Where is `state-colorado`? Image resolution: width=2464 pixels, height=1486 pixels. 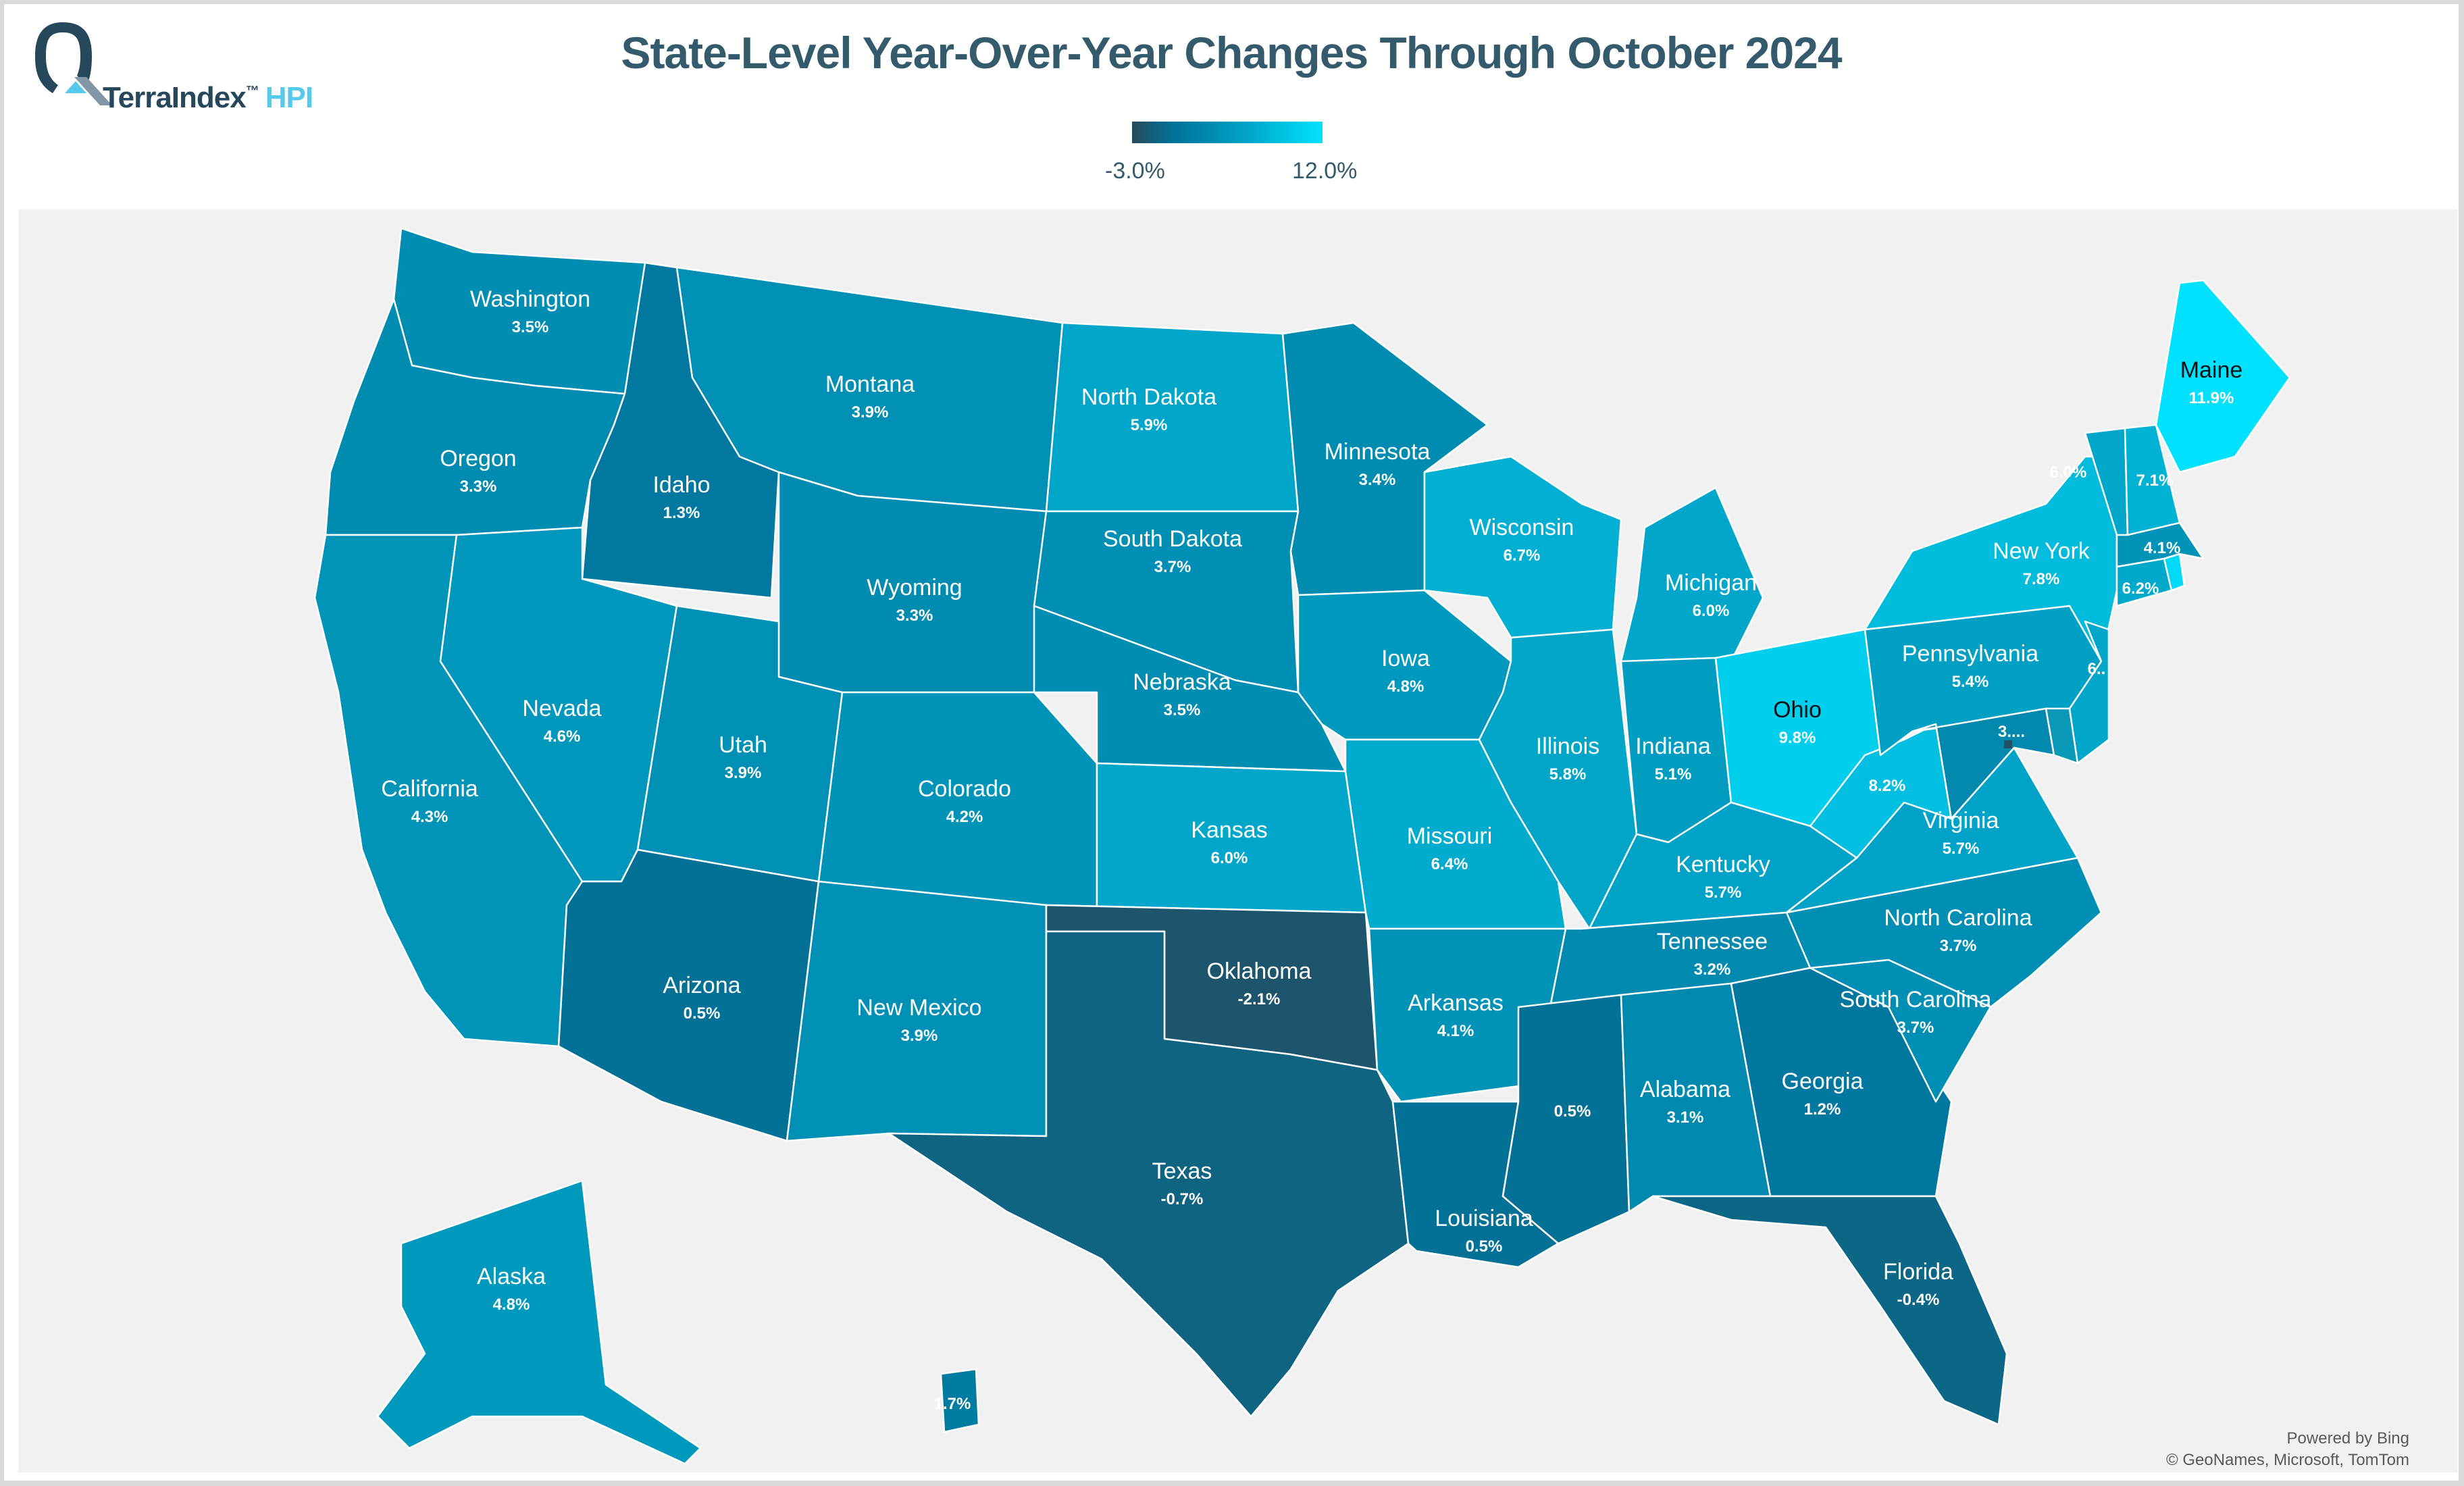 state-colorado is located at coordinates (957, 802).